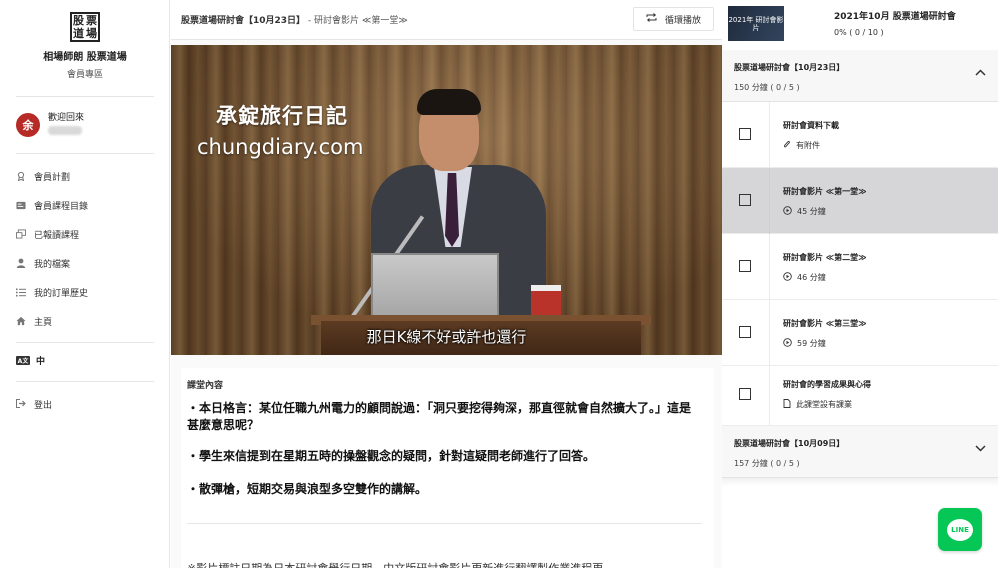 The image size is (1000, 568). What do you see at coordinates (43, 322) in the screenshot?
I see `nav-label: 主頁` at bounding box center [43, 322].